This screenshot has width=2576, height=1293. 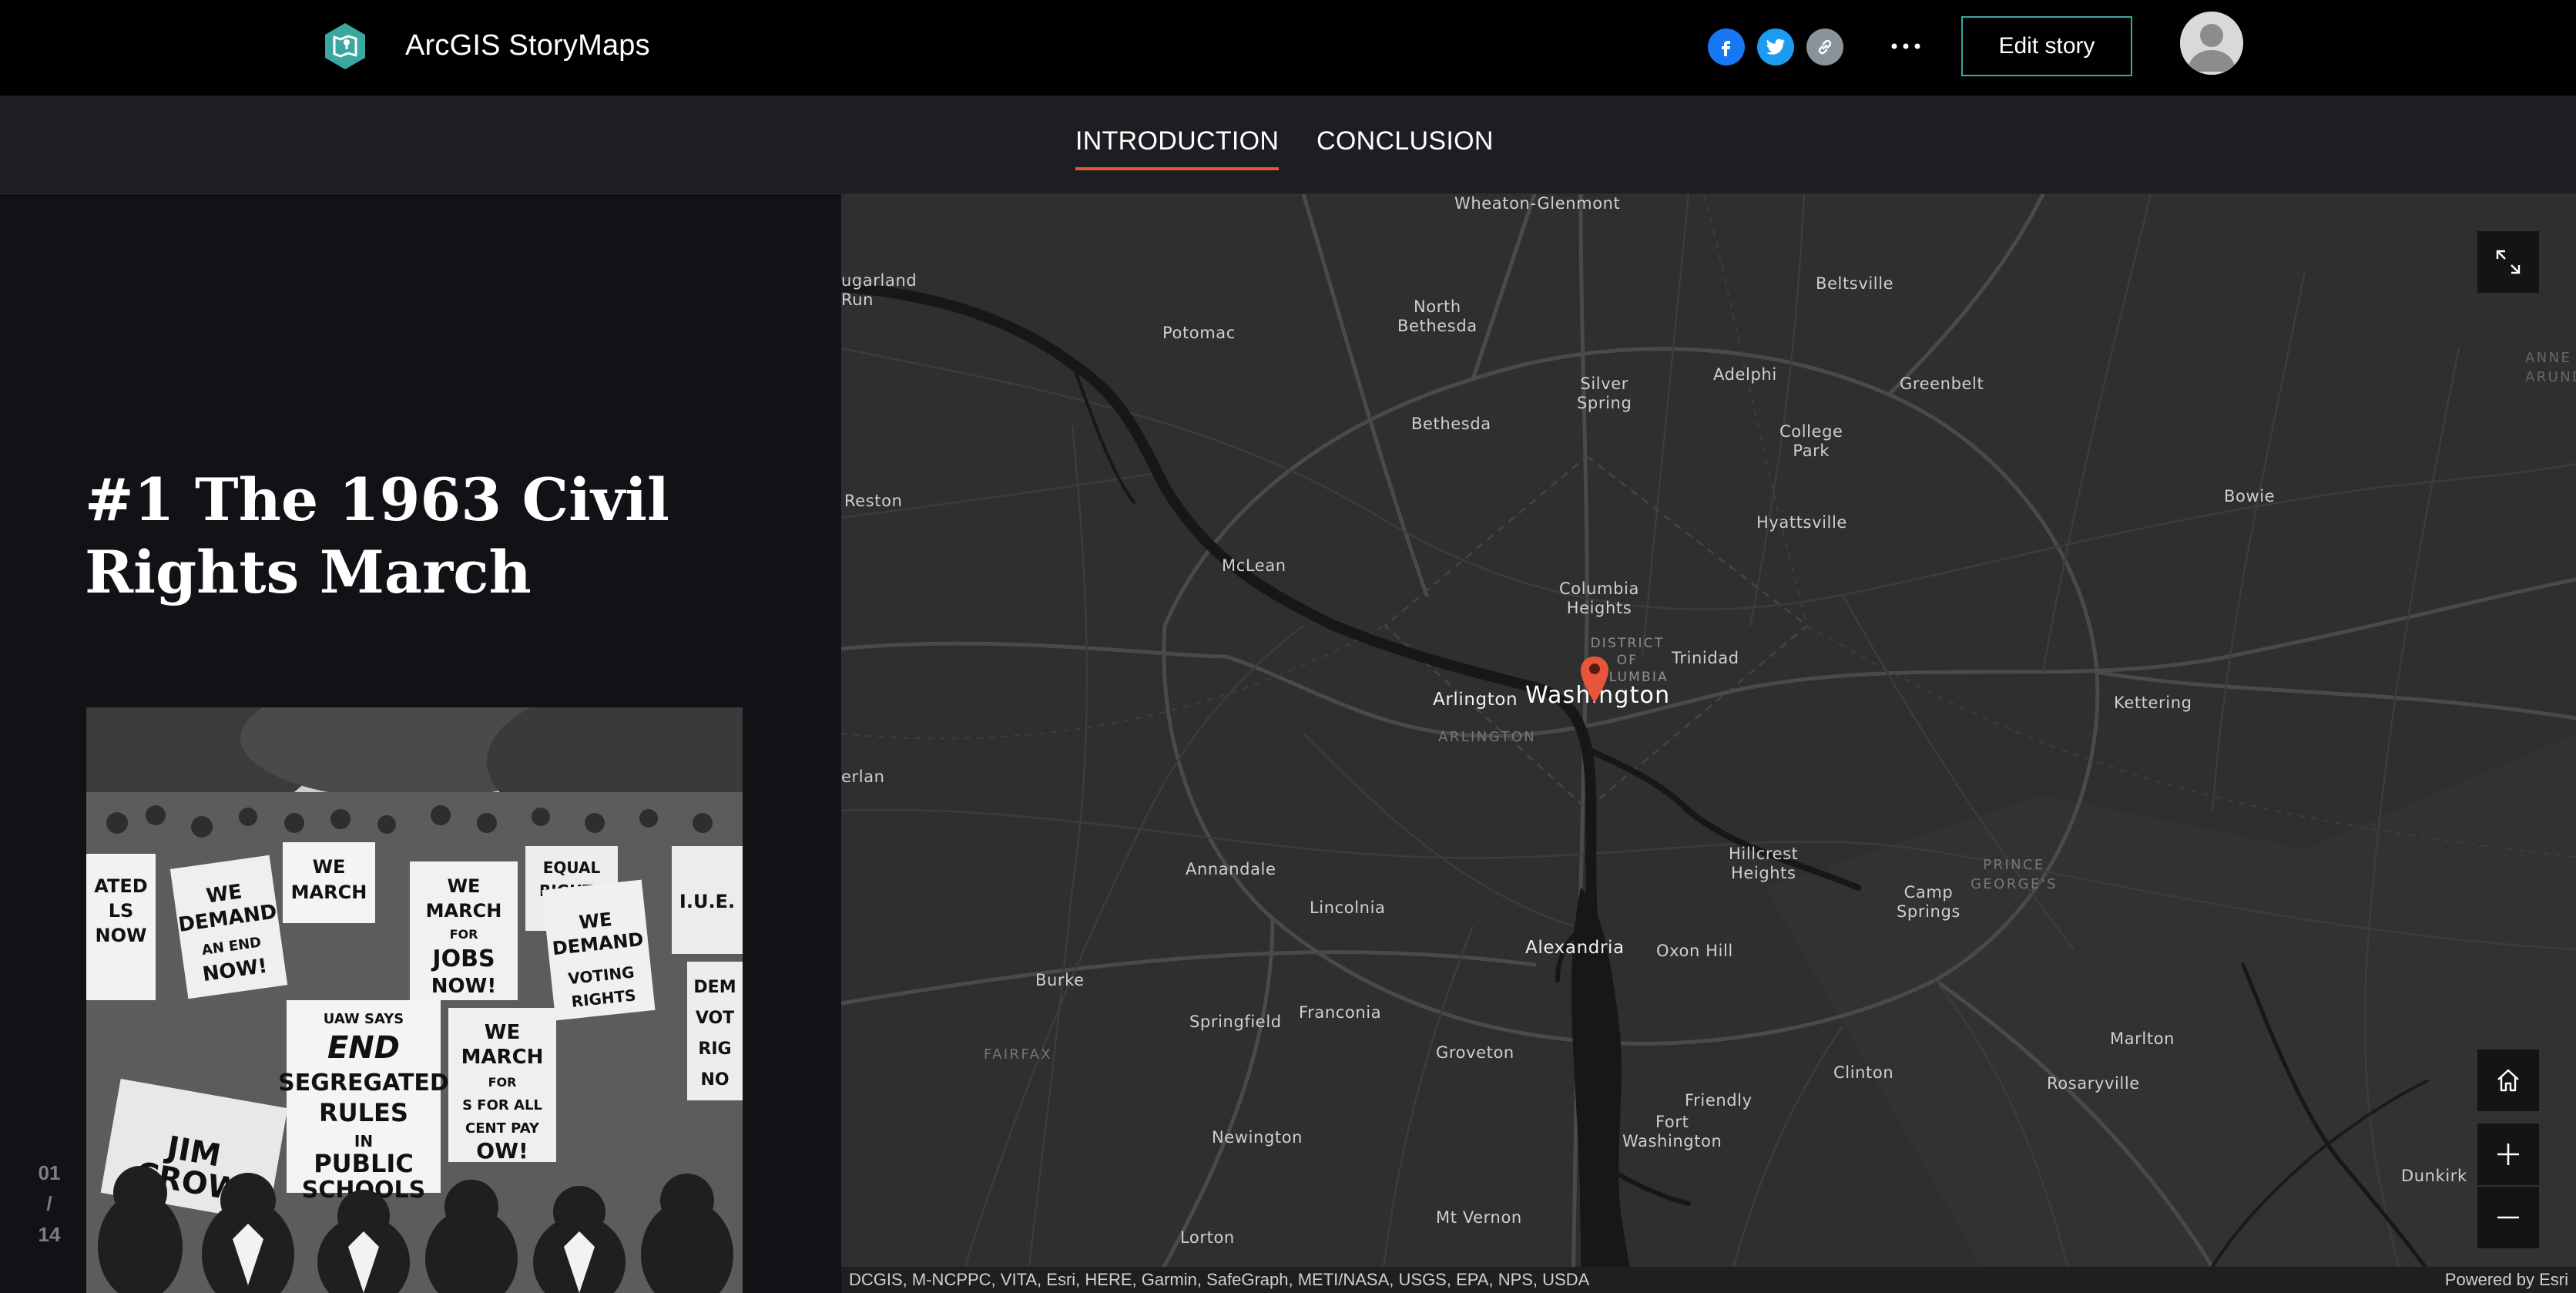 What do you see at coordinates (2014, 865) in the screenshot?
I see `map-label-prince-georges-1: PRINCE` at bounding box center [2014, 865].